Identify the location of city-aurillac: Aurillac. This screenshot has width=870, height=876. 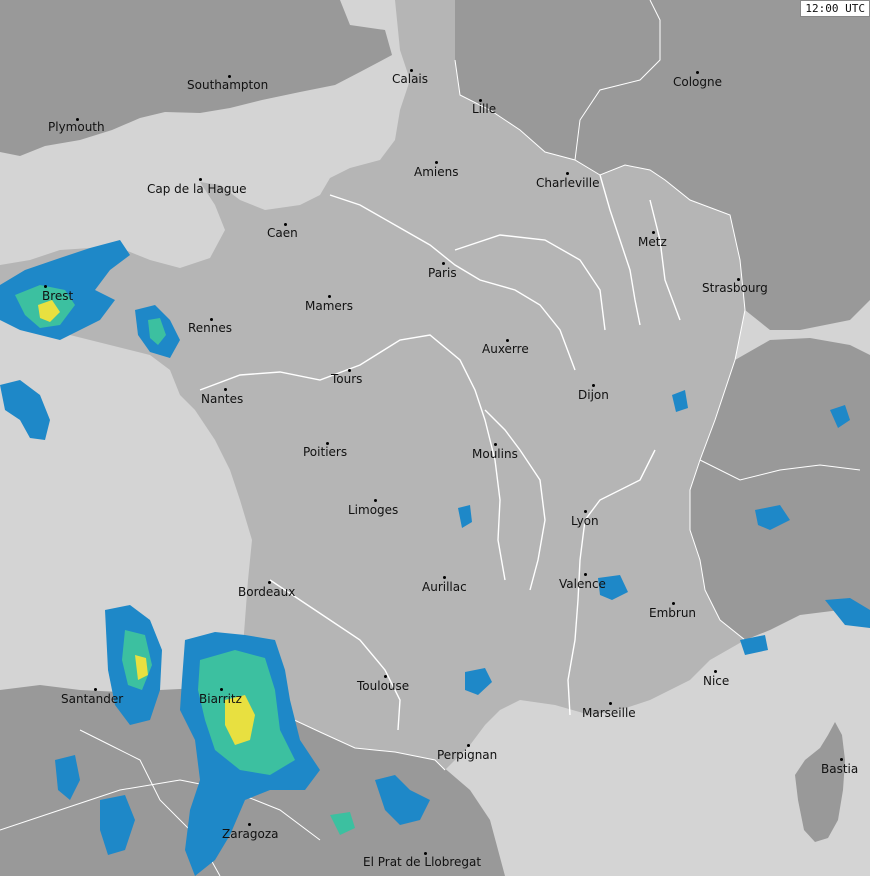
(444, 587).